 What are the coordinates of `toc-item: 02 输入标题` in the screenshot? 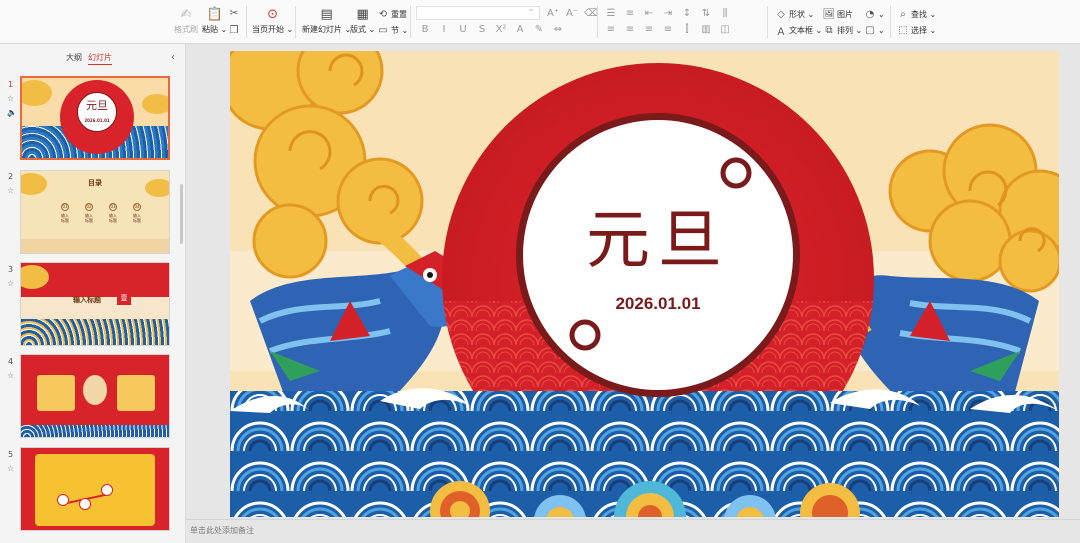 It's located at (89, 213).